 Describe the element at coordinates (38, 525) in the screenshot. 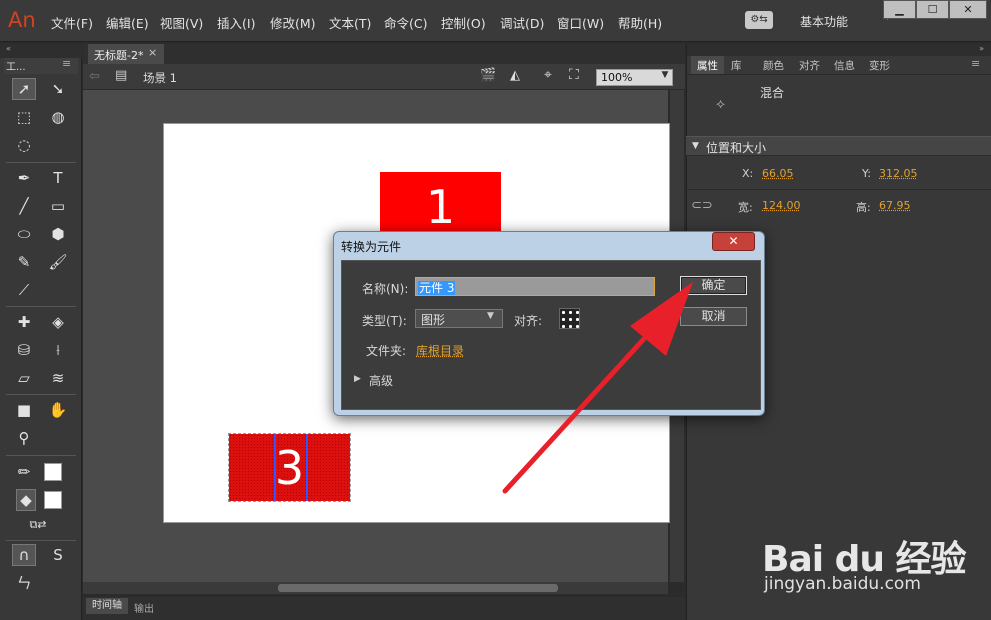

I see `swap-colors-icon: ⧉⇄` at that location.